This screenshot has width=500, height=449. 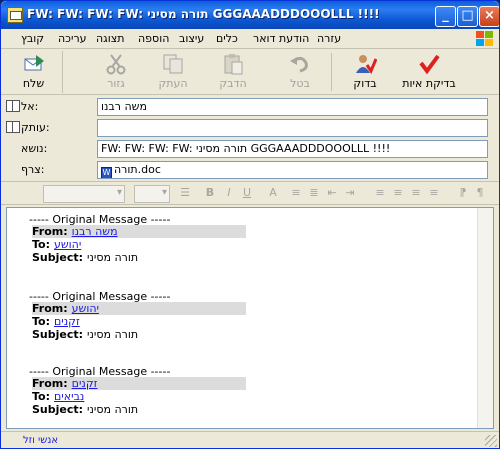 What do you see at coordinates (85, 308) in the screenshot?
I see `from-link: יהושע` at bounding box center [85, 308].